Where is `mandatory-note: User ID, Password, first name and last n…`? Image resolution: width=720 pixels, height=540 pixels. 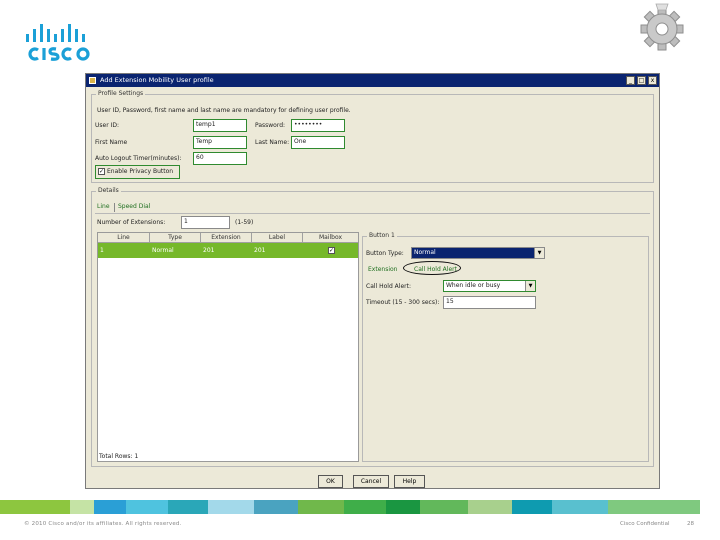
mandatory-note: User ID, Password, first name and last n… is located at coordinates (224, 110).